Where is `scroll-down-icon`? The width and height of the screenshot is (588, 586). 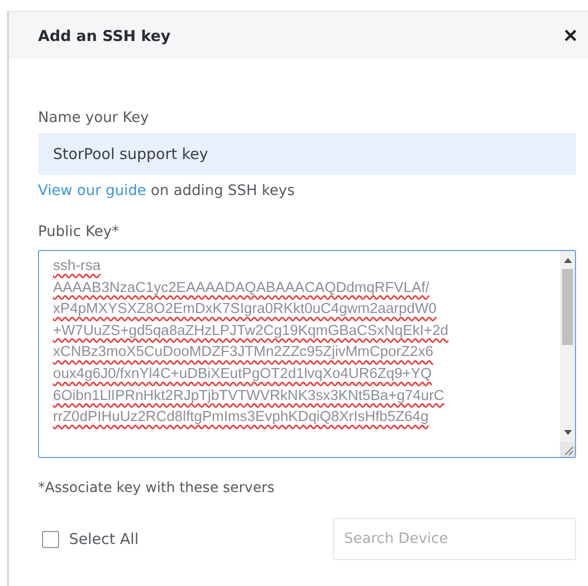 scroll-down-icon is located at coordinates (568, 433).